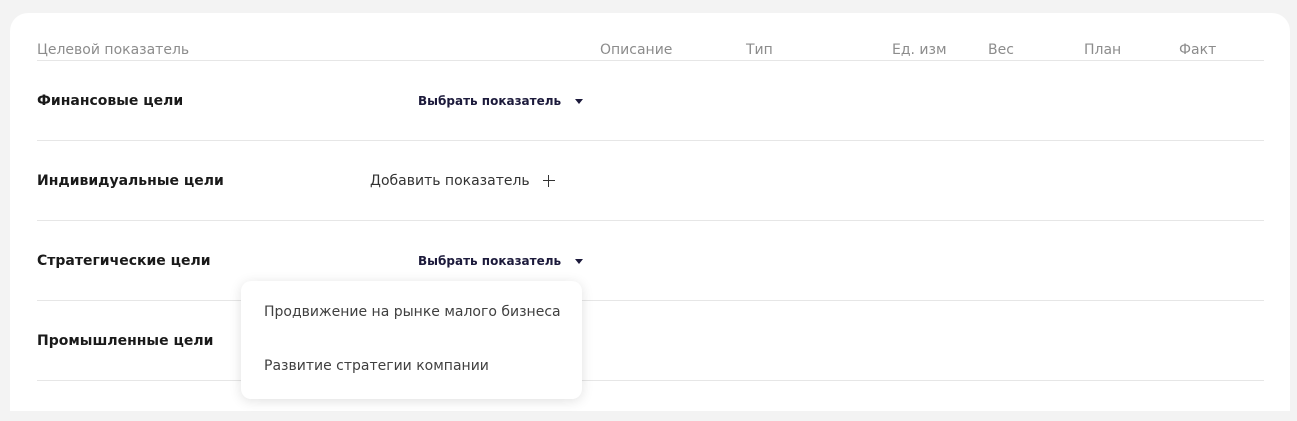 The height and width of the screenshot is (421, 1297). What do you see at coordinates (113, 50) in the screenshot?
I see `column-header-indicator: Целевой показатель` at bounding box center [113, 50].